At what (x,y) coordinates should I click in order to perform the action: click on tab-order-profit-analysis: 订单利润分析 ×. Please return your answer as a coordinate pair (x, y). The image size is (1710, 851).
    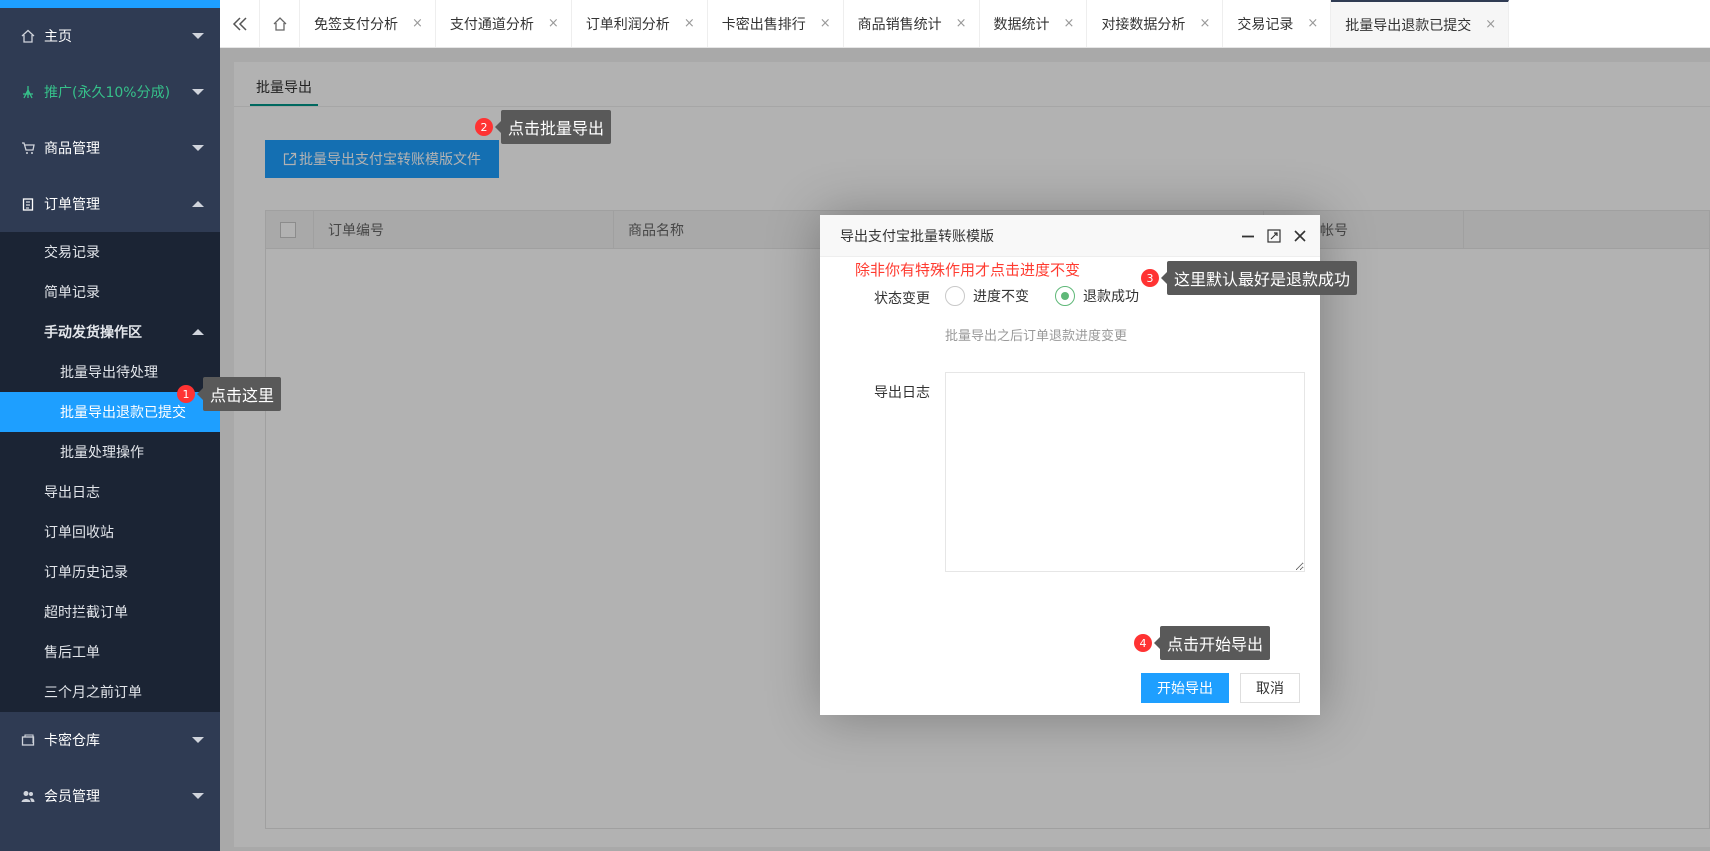
    Looking at the image, I should click on (640, 23).